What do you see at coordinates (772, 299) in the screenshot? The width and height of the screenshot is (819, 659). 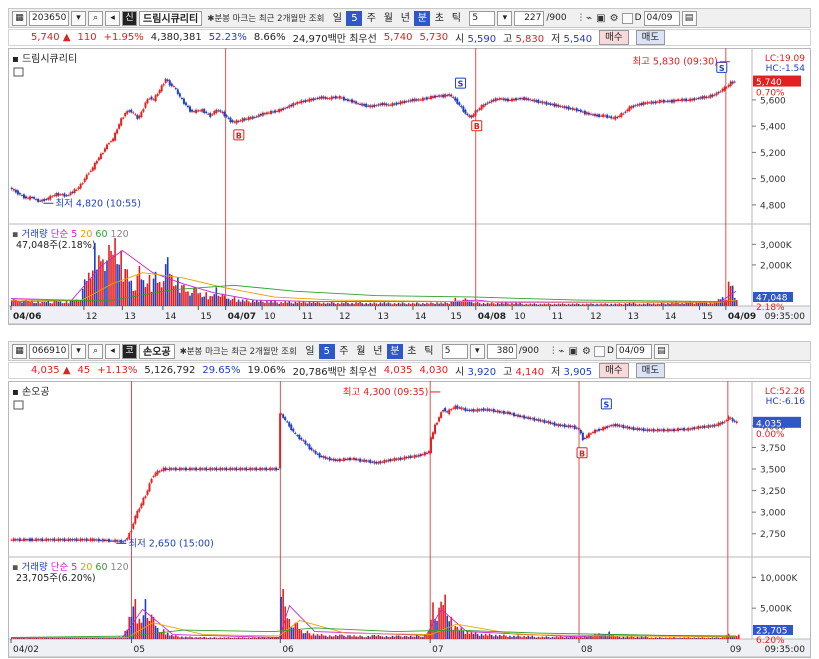 I see `volume-tag-label: 47,048` at bounding box center [772, 299].